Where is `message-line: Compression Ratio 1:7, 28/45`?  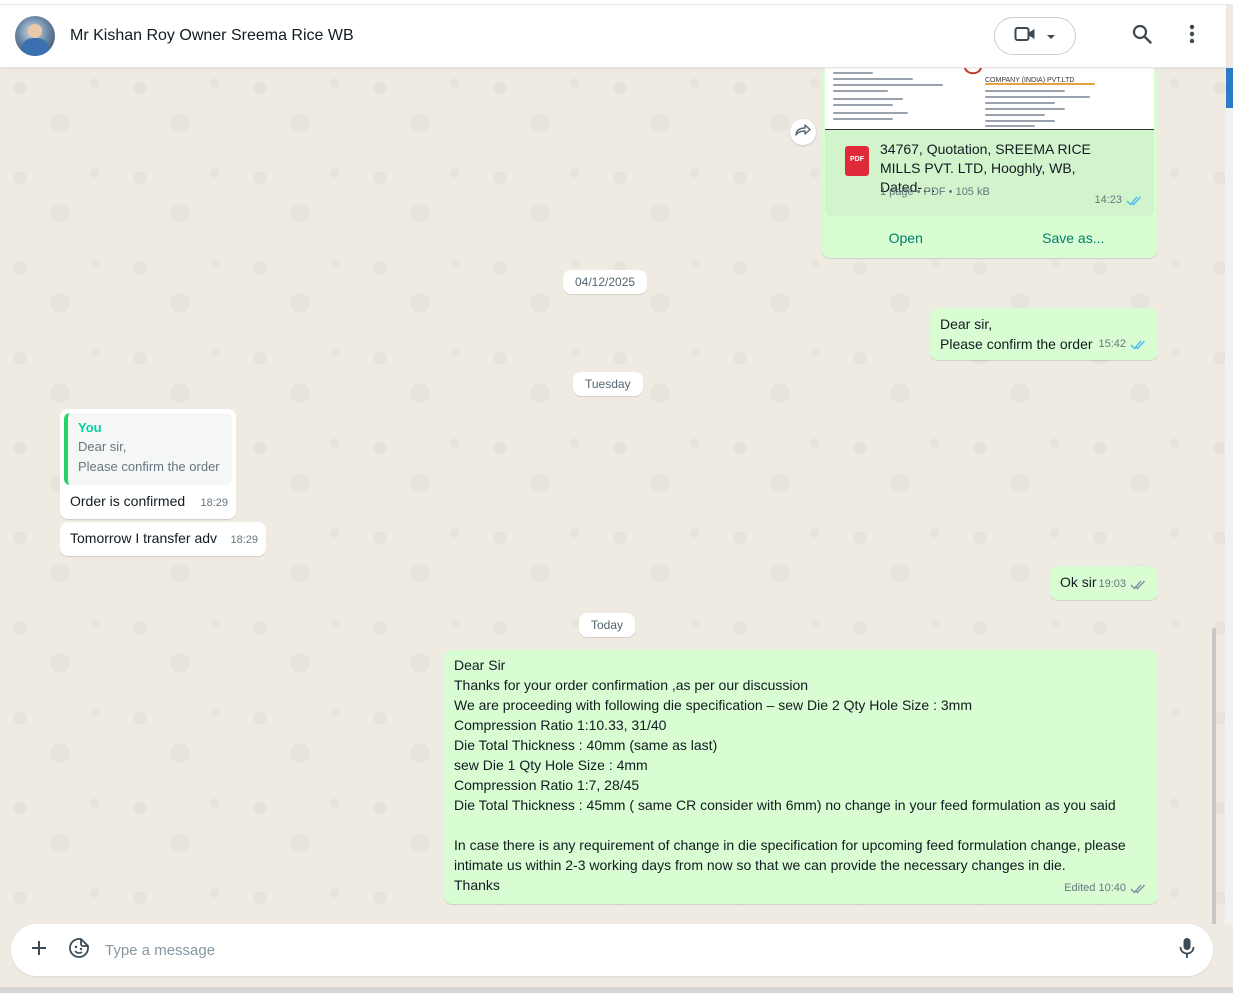
message-line: Compression Ratio 1:7, 28/45 is located at coordinates (547, 785).